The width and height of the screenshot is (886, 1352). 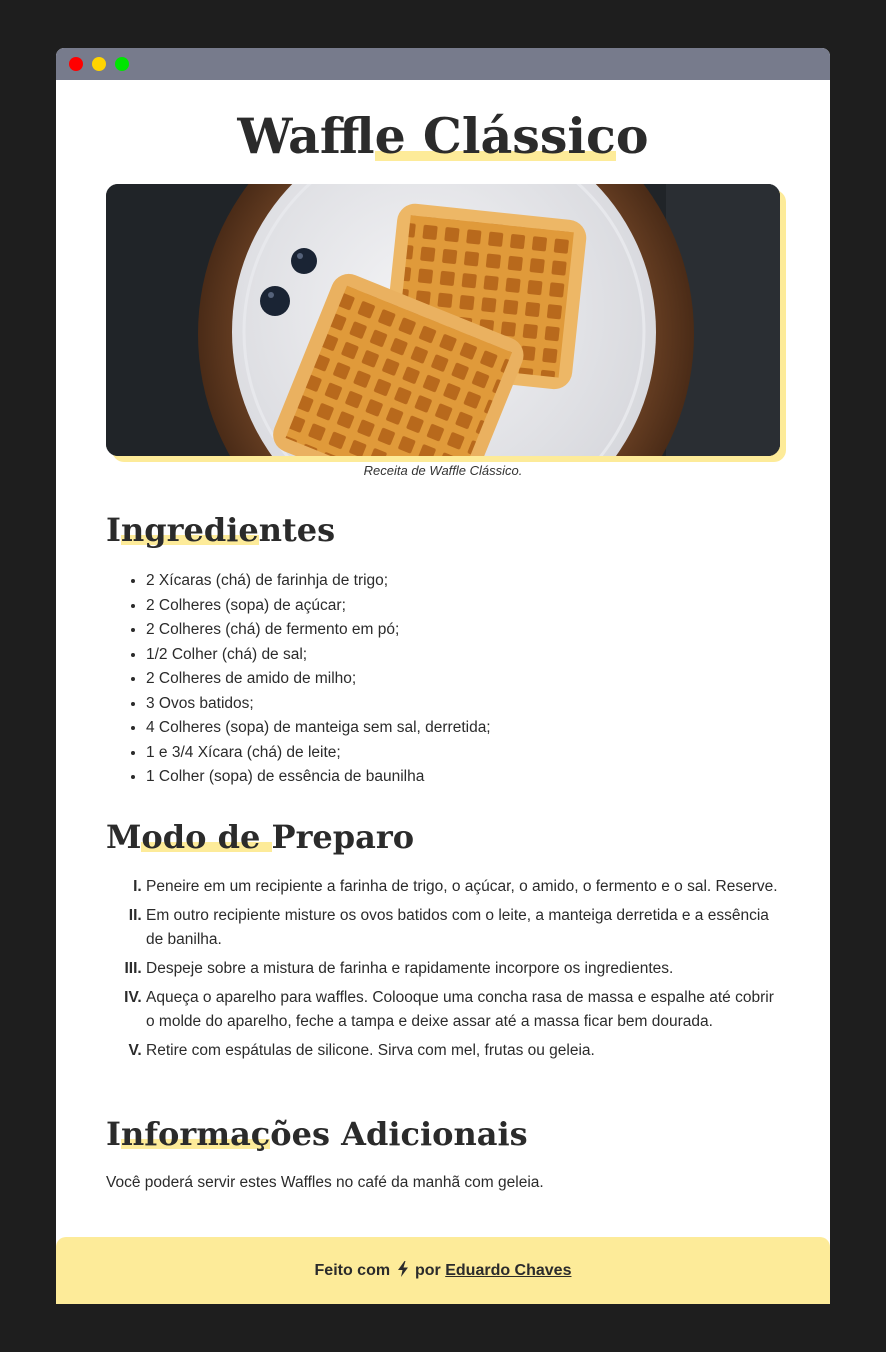 What do you see at coordinates (318, 704) in the screenshot?
I see `list-item: 3 Ovos batidos;` at bounding box center [318, 704].